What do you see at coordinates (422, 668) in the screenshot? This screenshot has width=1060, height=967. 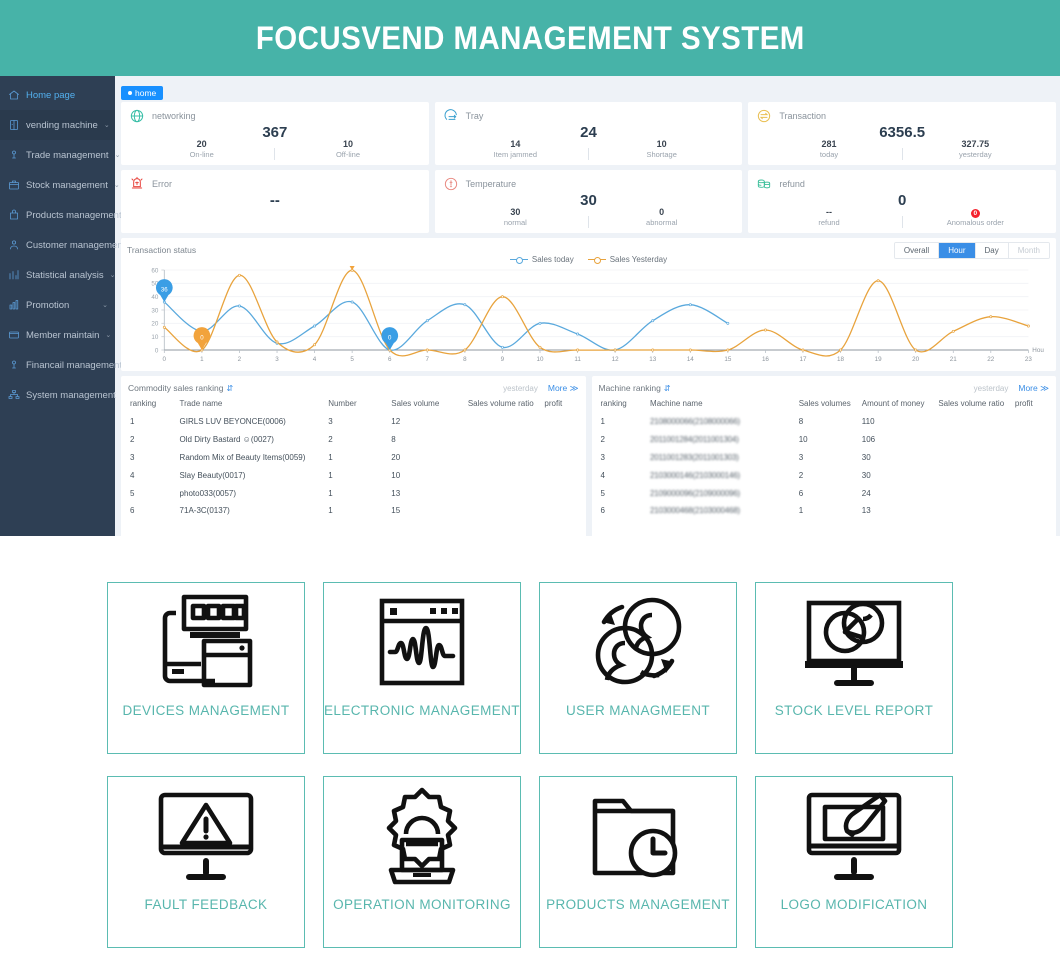 I see `feature-card-electronic-management: ELECTRONIC MANAGEMENT` at bounding box center [422, 668].